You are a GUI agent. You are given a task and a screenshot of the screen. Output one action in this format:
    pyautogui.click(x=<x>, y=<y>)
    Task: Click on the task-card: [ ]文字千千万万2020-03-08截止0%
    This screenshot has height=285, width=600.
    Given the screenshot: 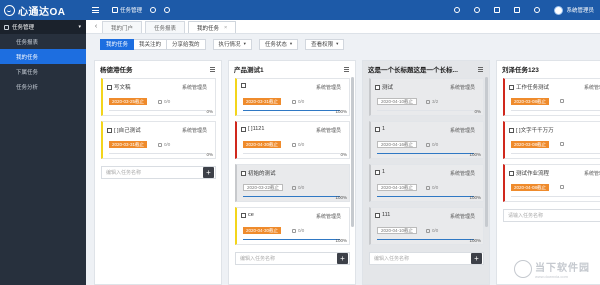 What is the action you would take?
    pyautogui.click(x=551, y=140)
    